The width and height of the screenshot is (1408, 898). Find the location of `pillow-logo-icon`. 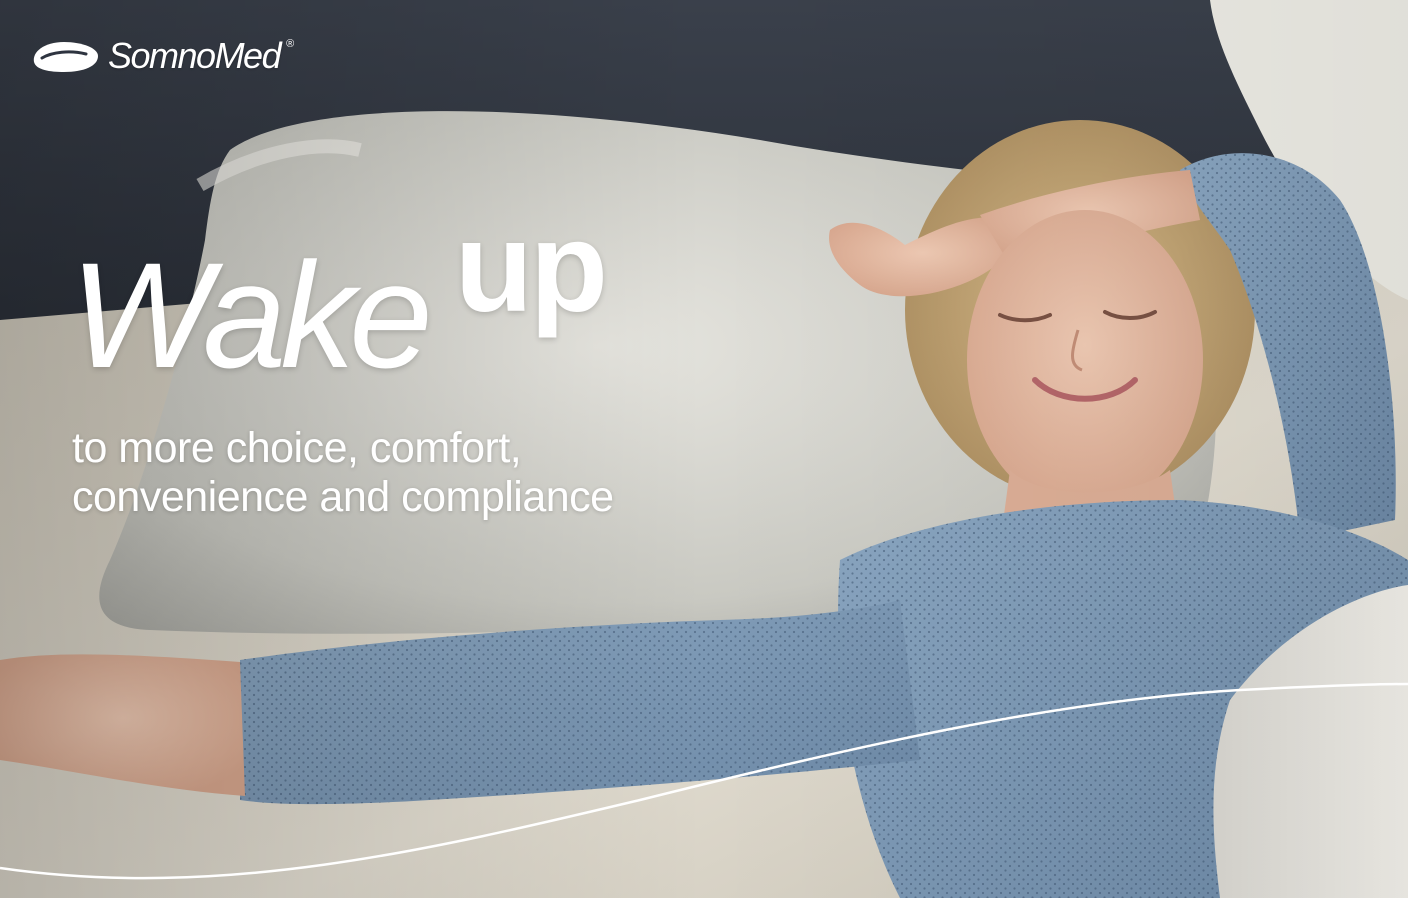

pillow-logo-icon is located at coordinates (65, 57).